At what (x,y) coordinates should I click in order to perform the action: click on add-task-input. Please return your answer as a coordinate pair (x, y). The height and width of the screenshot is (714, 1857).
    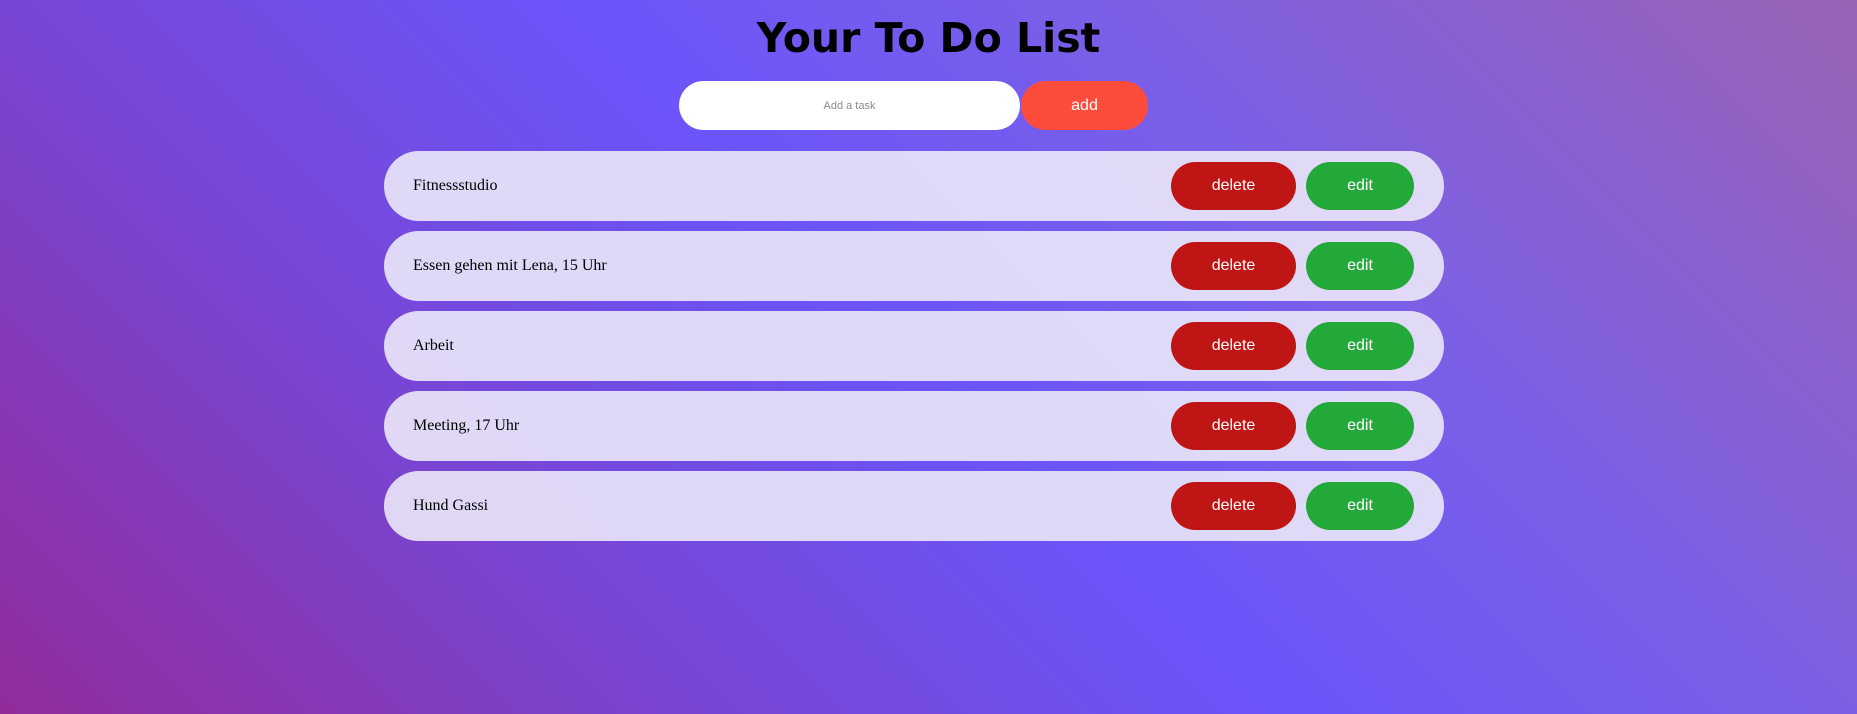
    Looking at the image, I should click on (849, 105).